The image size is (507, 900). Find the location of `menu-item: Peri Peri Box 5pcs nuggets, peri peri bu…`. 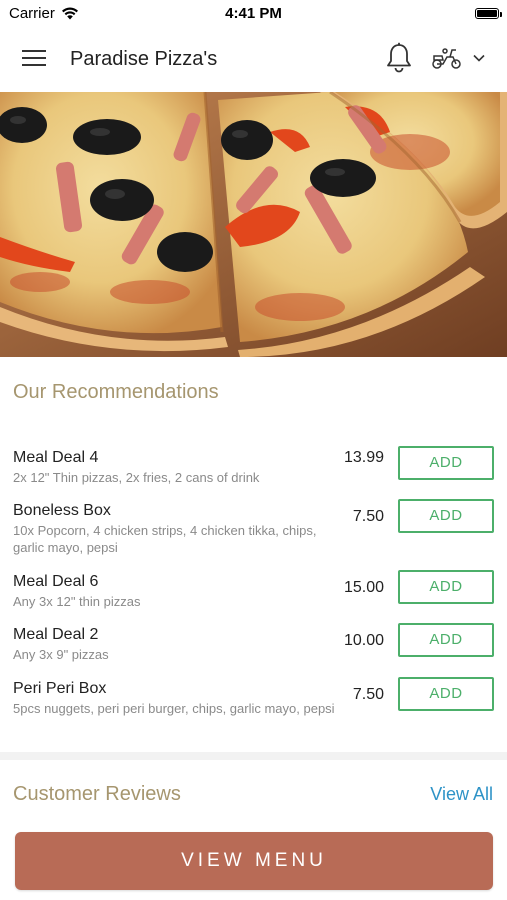

menu-item: Peri Peri Box 5pcs nuggets, peri peri bu… is located at coordinates (253, 697).